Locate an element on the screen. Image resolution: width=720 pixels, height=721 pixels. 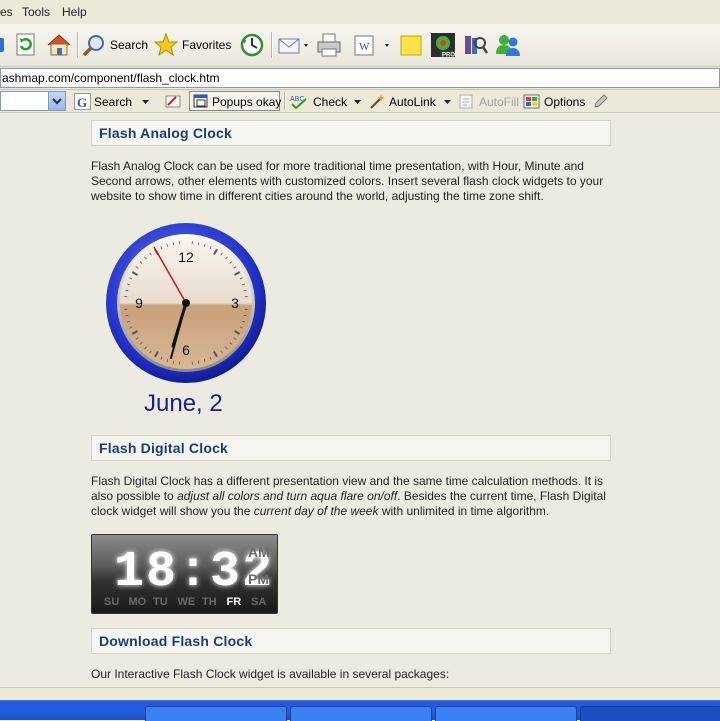
analog-clock: 12 3 6 9 is located at coordinates (186, 305).